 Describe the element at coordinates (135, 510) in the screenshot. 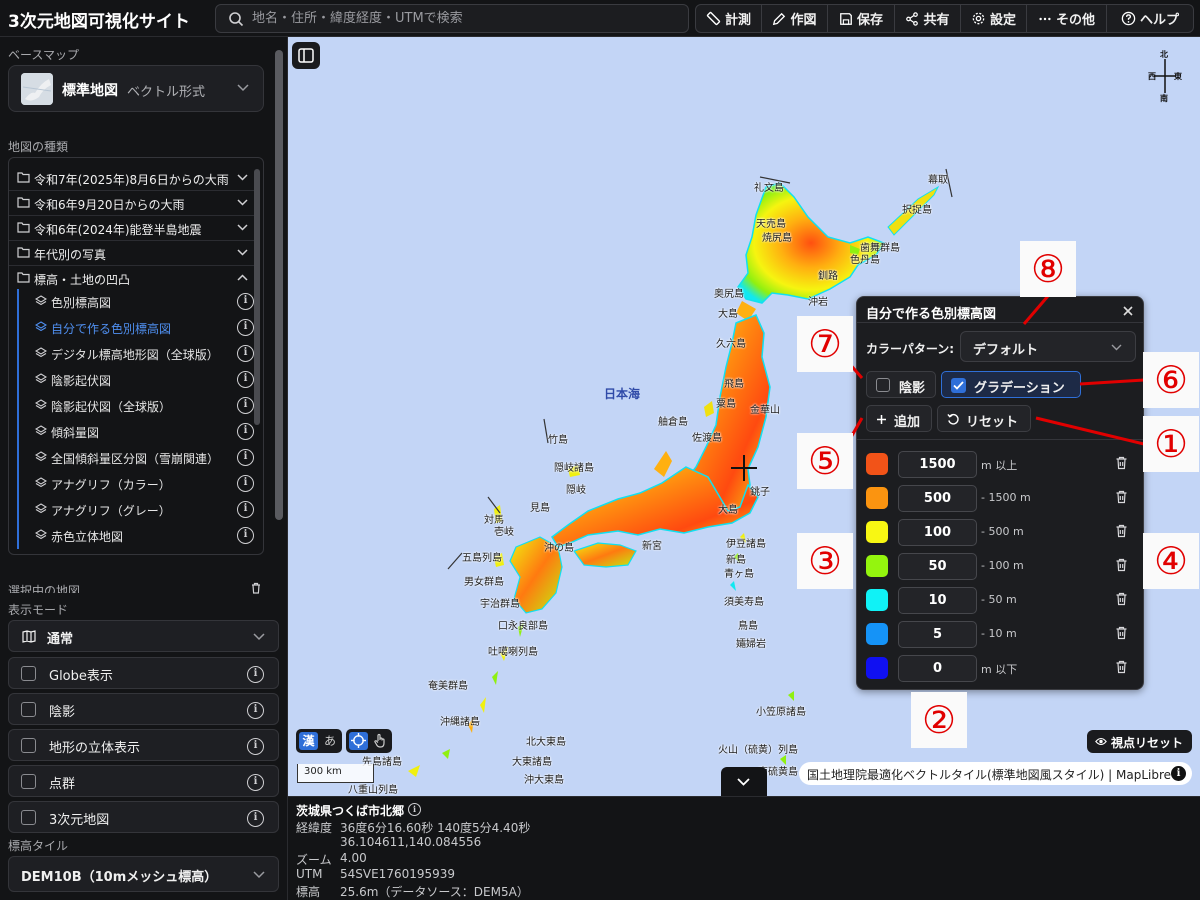

I see `layer-item-anaglyph-gray: アナグリフ（グレー） i` at that location.